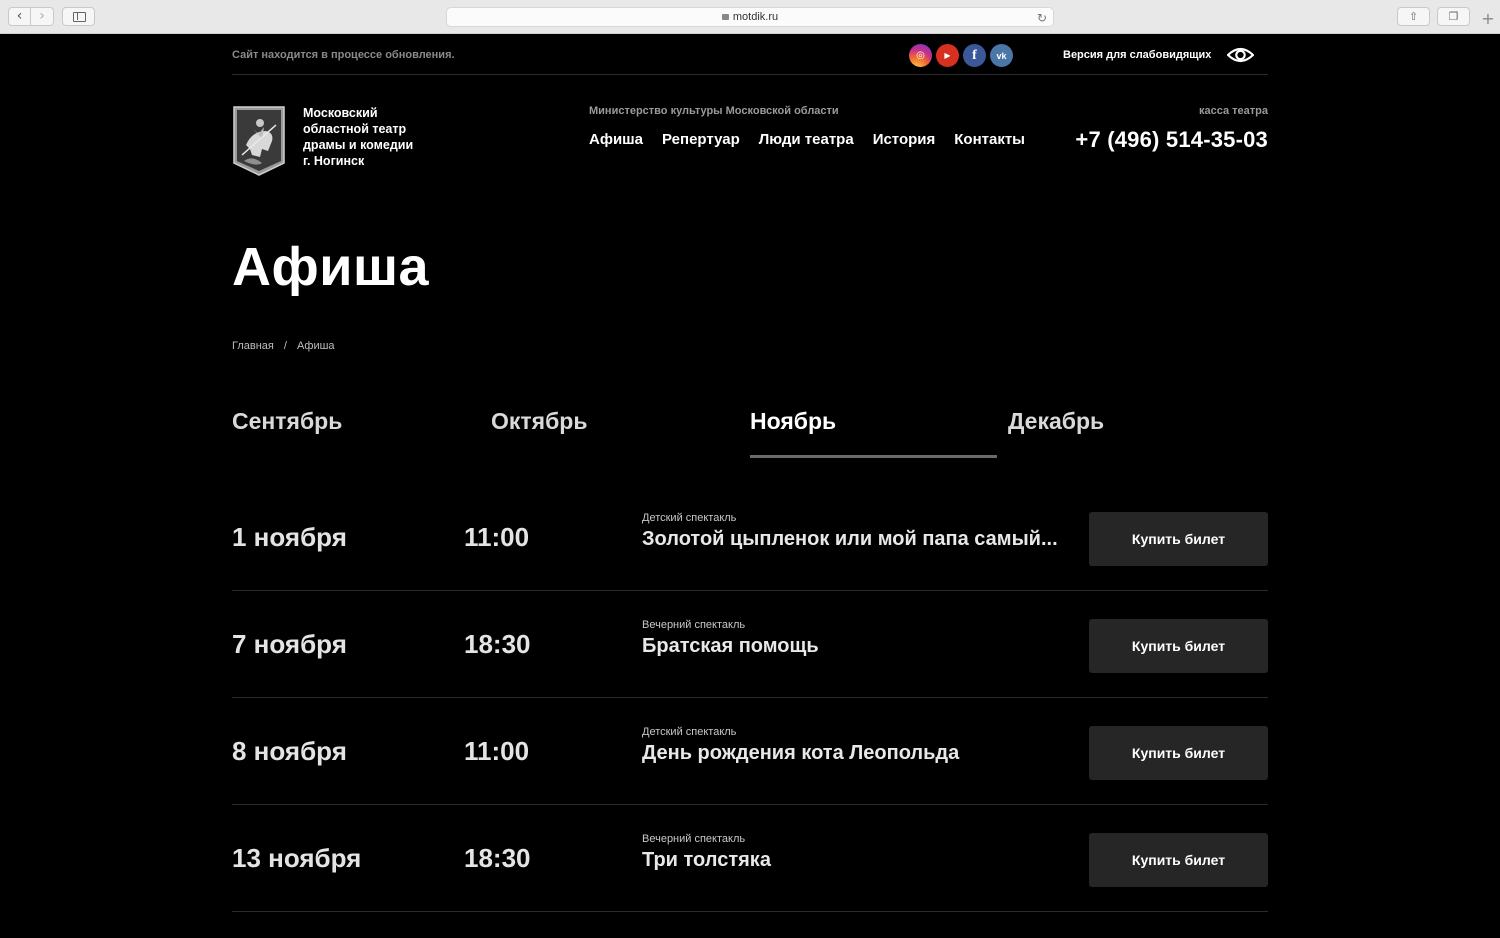 This screenshot has width=1500, height=938. I want to click on browser-nav: ‹ ›, so click(31, 16).